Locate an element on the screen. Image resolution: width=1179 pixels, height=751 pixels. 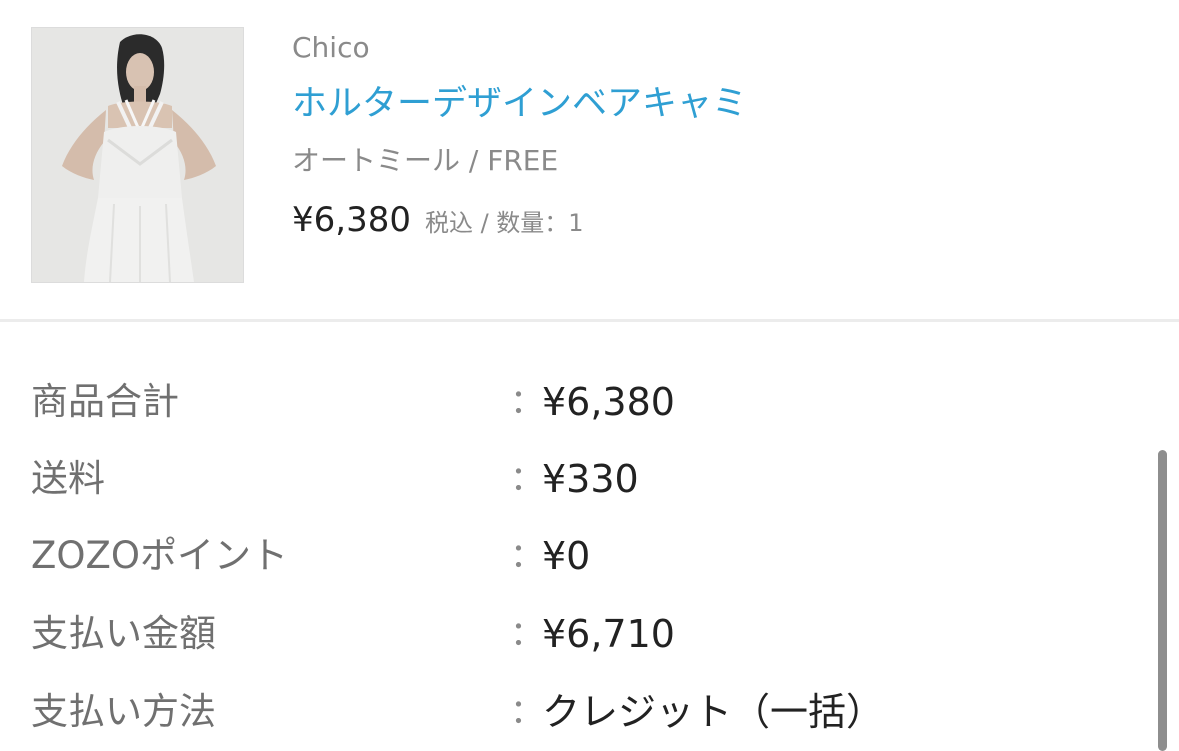
product-variant: オートミール / FREE is located at coordinates (425, 160).